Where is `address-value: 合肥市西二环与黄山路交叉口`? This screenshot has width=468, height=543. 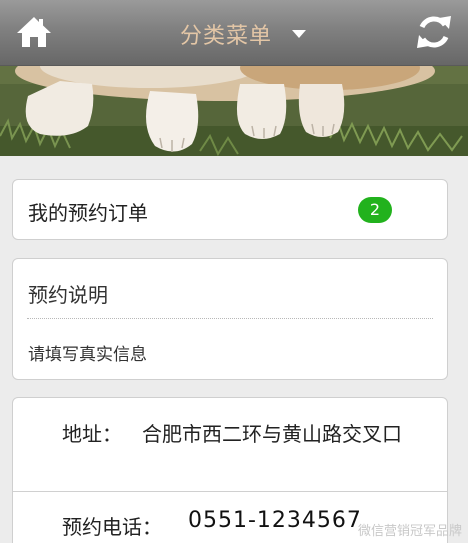
address-value: 合肥市西二环与黄山路交叉口 is located at coordinates (272, 434).